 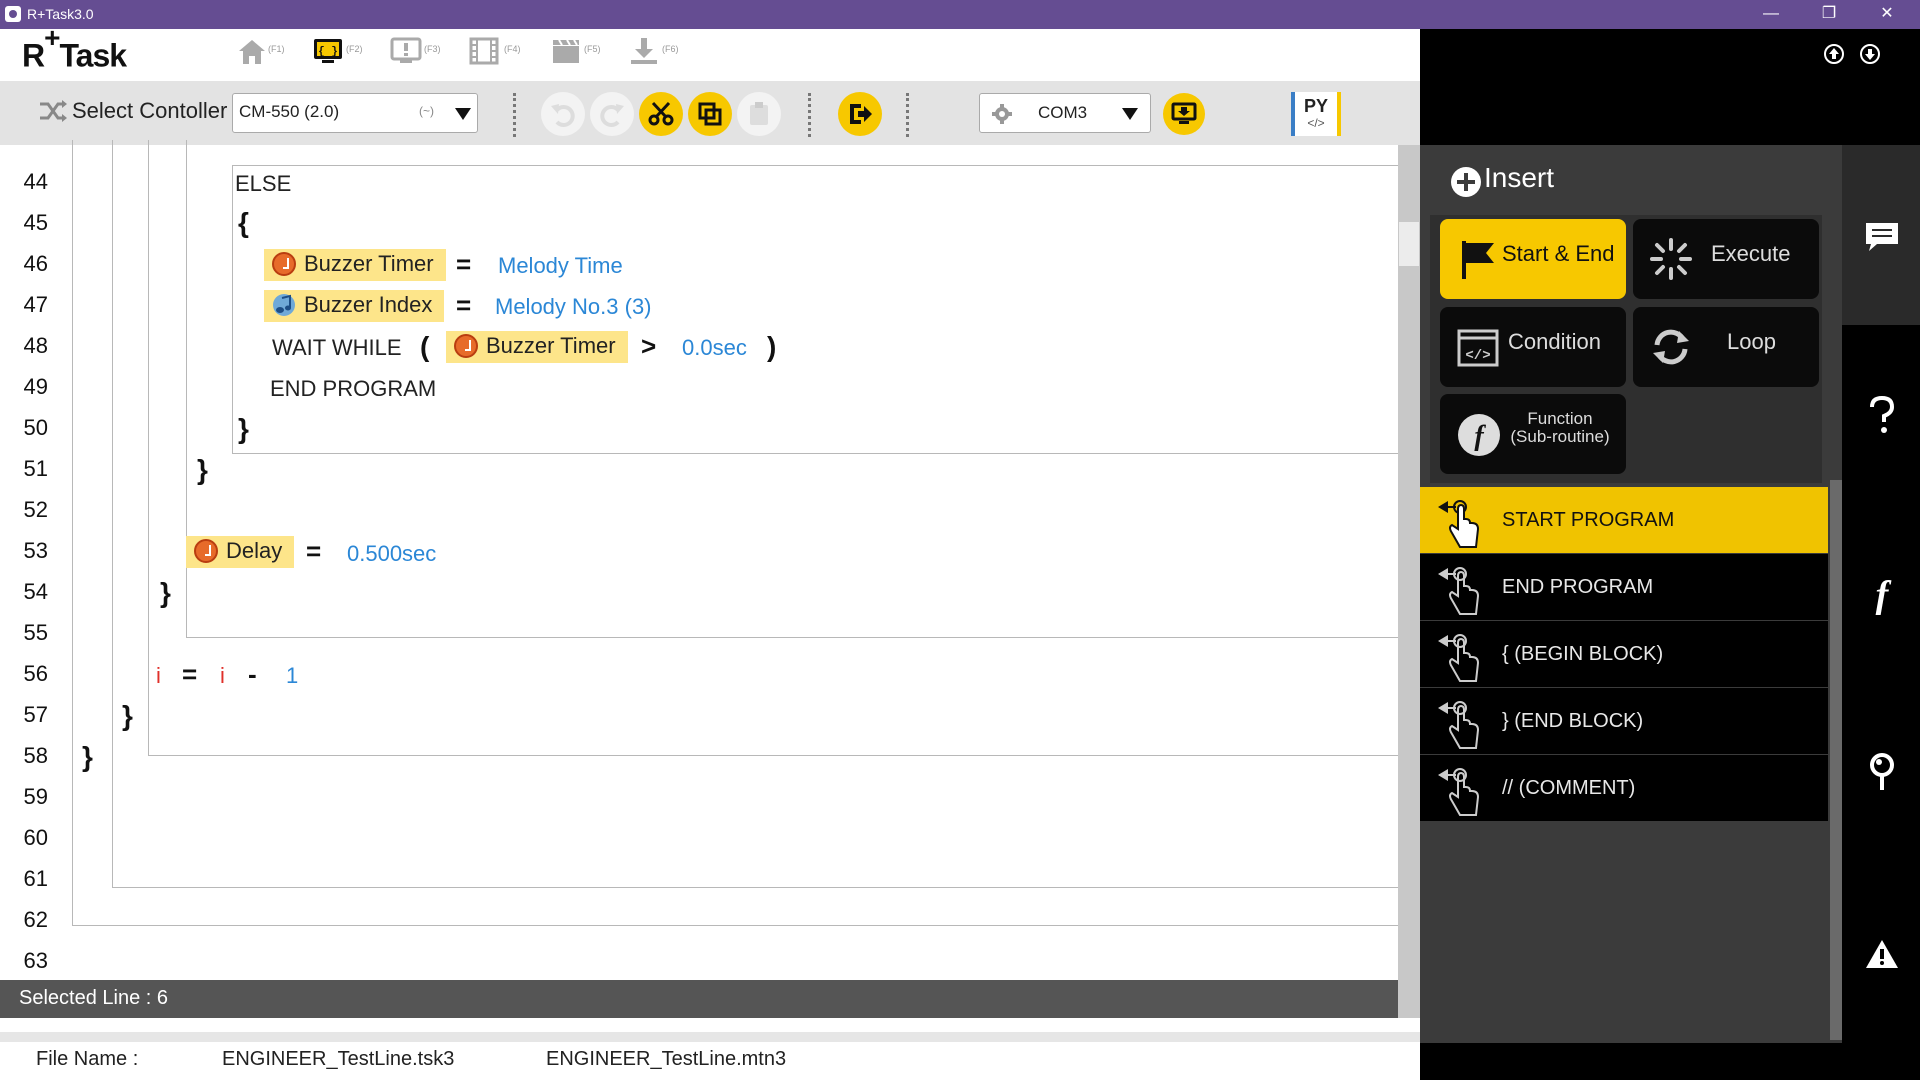 I want to click on export-button, so click(x=860, y=114).